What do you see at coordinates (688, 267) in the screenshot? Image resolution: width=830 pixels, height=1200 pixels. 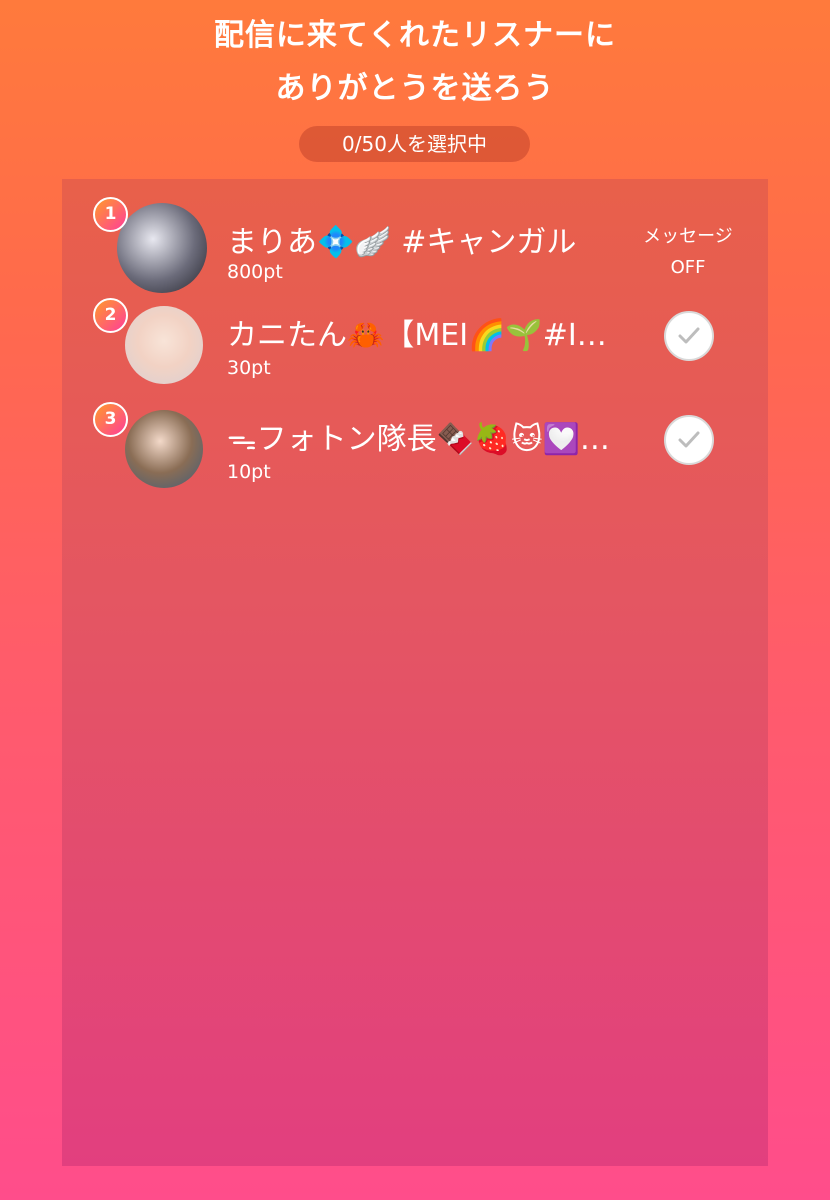 I see `message-status-value: OFF` at bounding box center [688, 267].